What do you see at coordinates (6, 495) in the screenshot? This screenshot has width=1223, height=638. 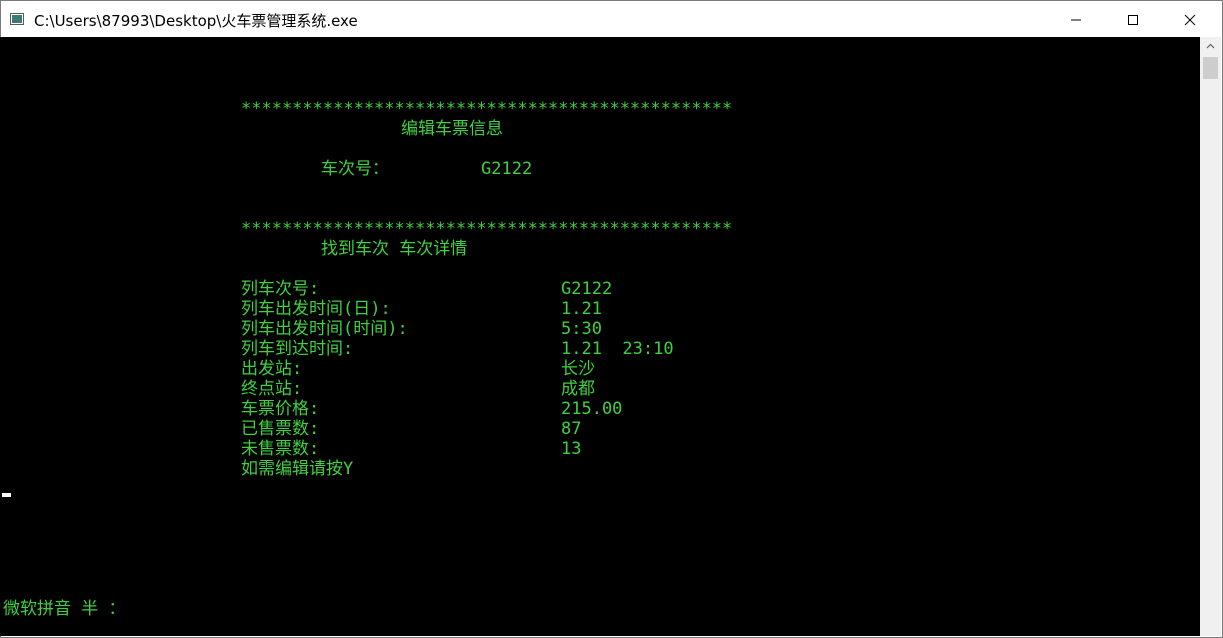 I see `text-cursor` at bounding box center [6, 495].